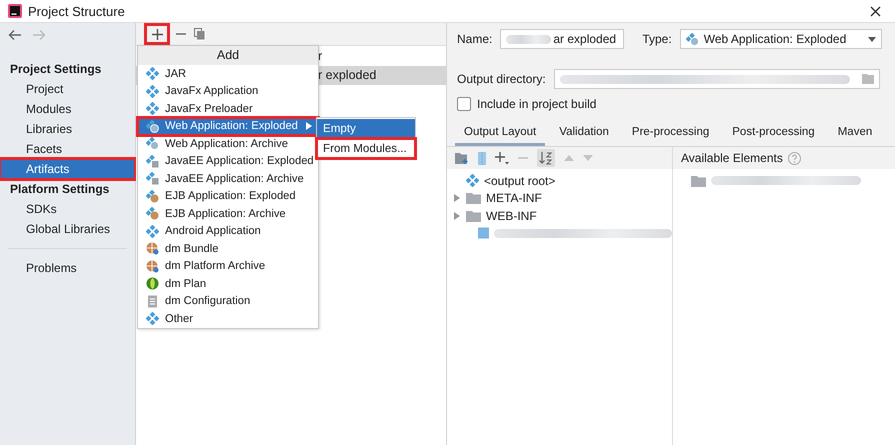 The width and height of the screenshot is (895, 445). I want to click on type-dropdown: Web Application: Exploded, so click(781, 39).